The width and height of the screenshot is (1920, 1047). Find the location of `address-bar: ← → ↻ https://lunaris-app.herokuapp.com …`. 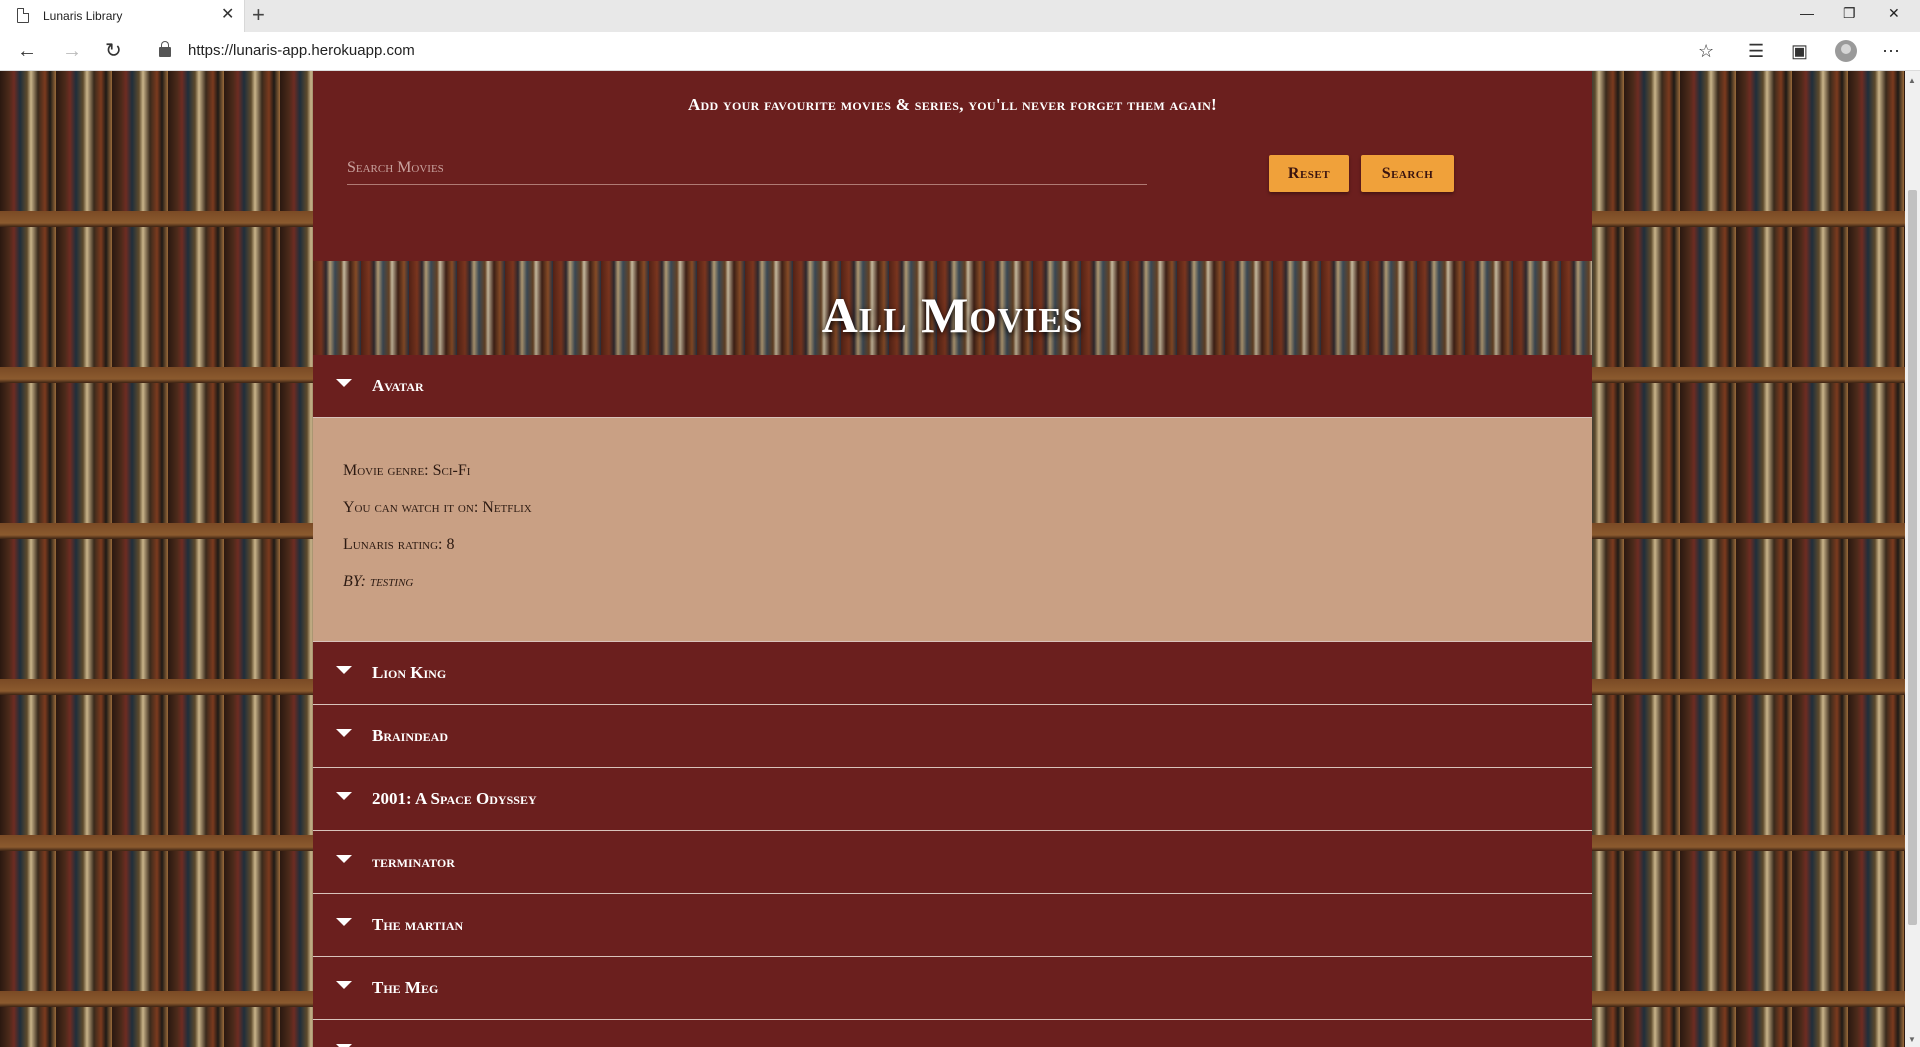

address-bar: ← → ↻ https://lunaris-app.herokuapp.com … is located at coordinates (960, 51).